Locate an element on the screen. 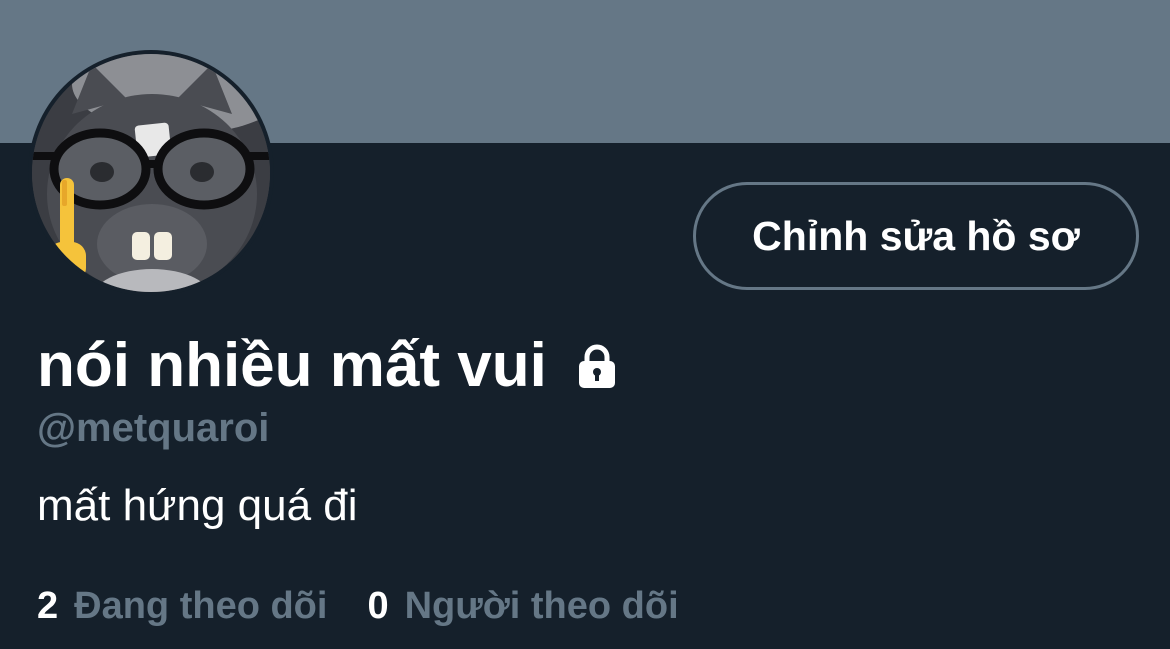  avatar is located at coordinates (151, 173).